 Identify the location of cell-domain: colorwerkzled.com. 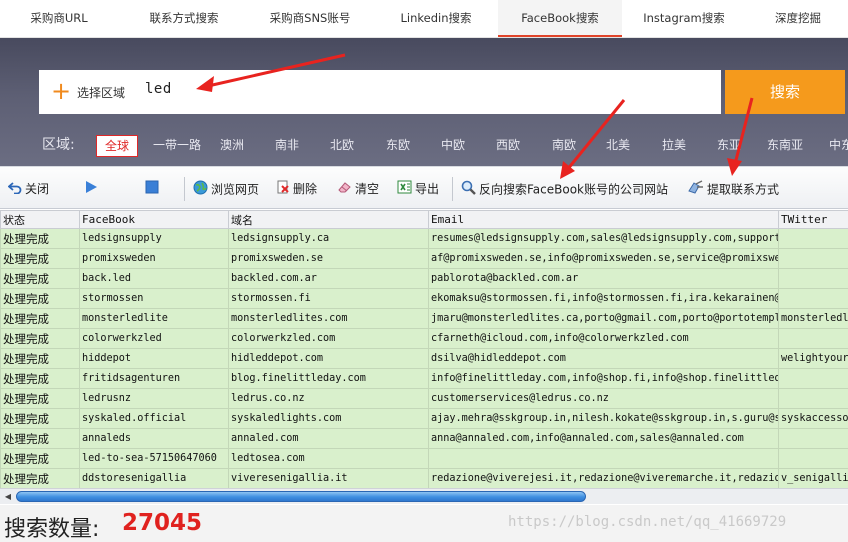
(328, 338).